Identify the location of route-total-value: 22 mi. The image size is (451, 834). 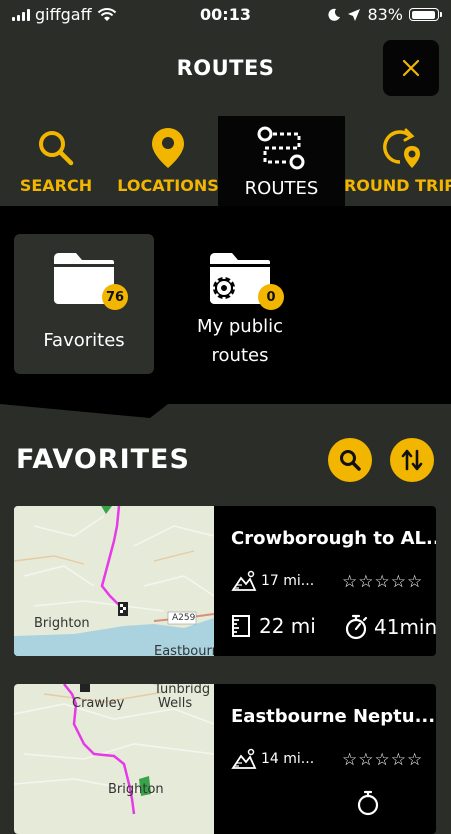
(287, 626).